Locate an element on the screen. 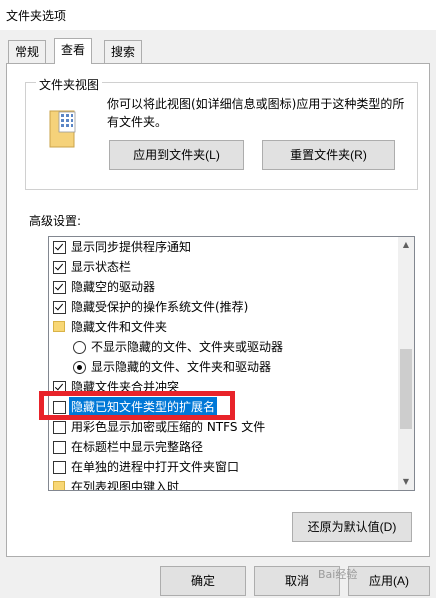 This screenshot has height=598, width=436. reset-folders-button: 重置文件夹(R) is located at coordinates (328, 155).